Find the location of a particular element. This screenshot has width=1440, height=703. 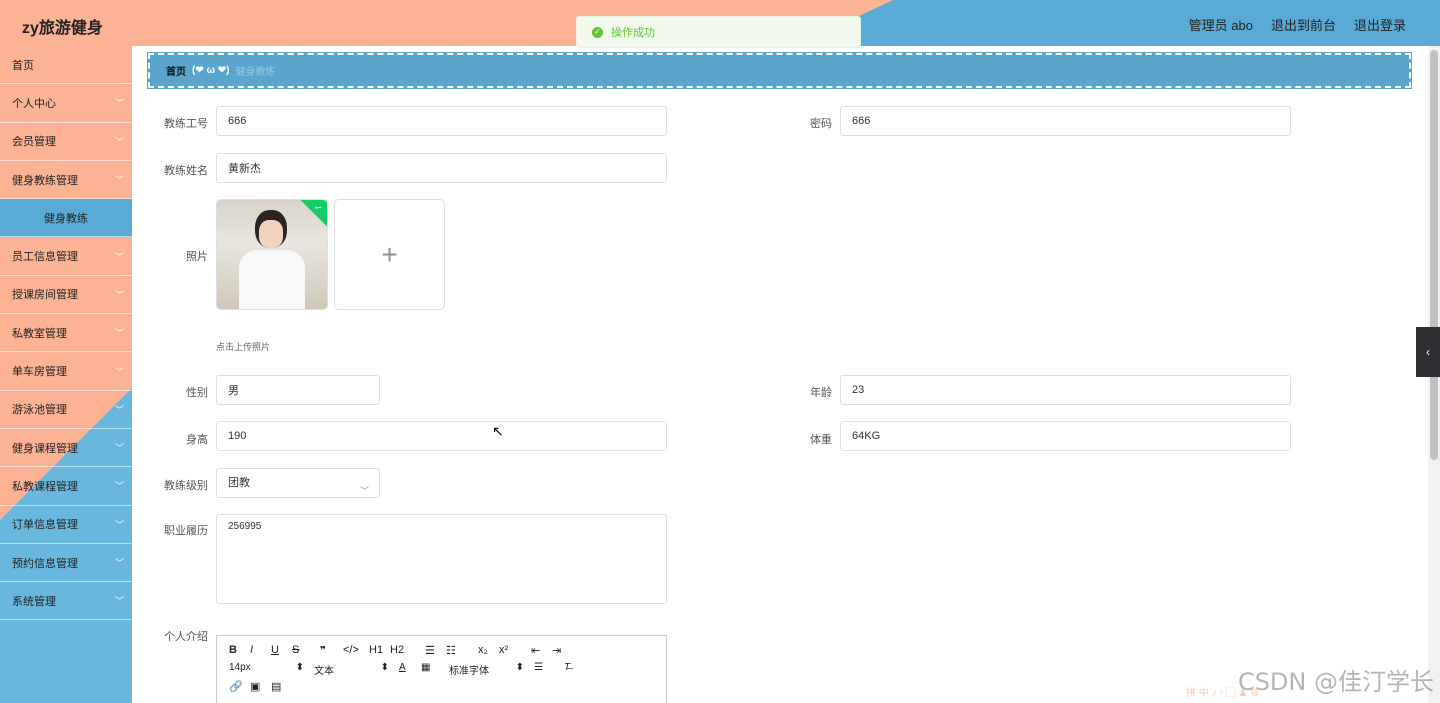

font-size-value: 14px is located at coordinates (240, 667).